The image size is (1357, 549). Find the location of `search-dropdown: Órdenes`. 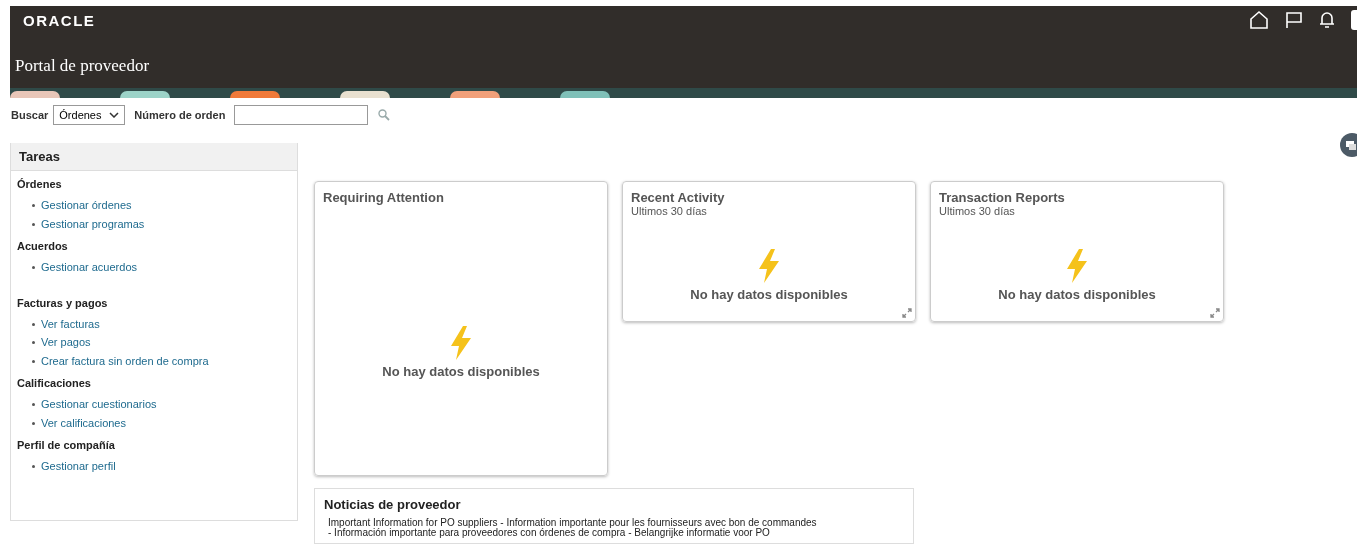

search-dropdown: Órdenes is located at coordinates (89, 115).